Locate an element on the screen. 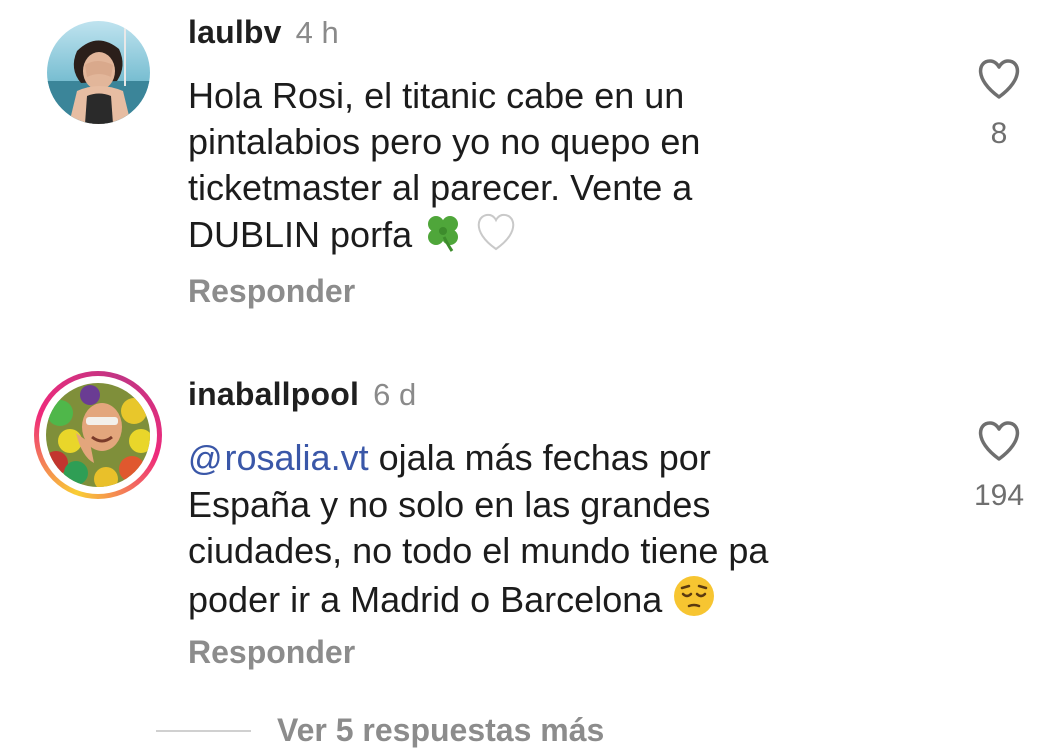  mention-username: rosalia.vt is located at coordinates (296, 457).